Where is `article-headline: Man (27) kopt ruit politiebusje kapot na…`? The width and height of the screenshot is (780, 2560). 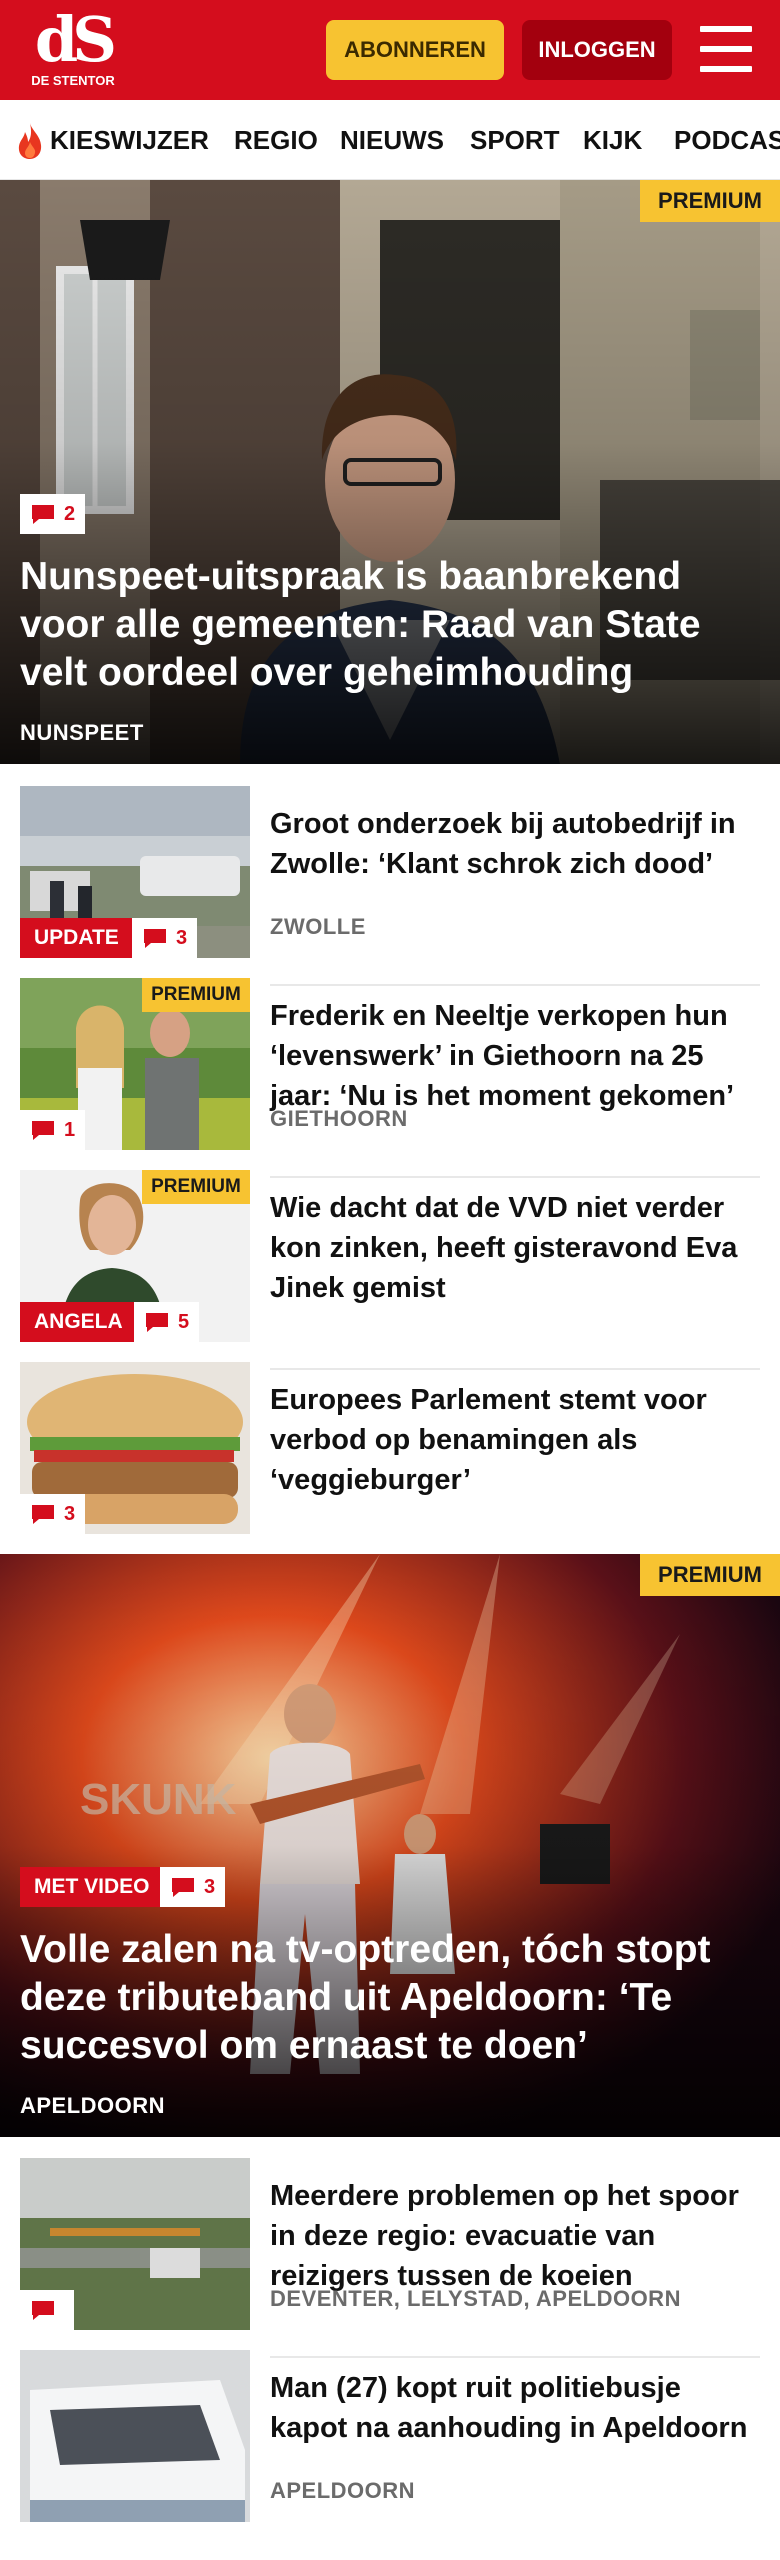 article-headline: Man (27) kopt ruit politiebusje kapot na… is located at coordinates (510, 2408).